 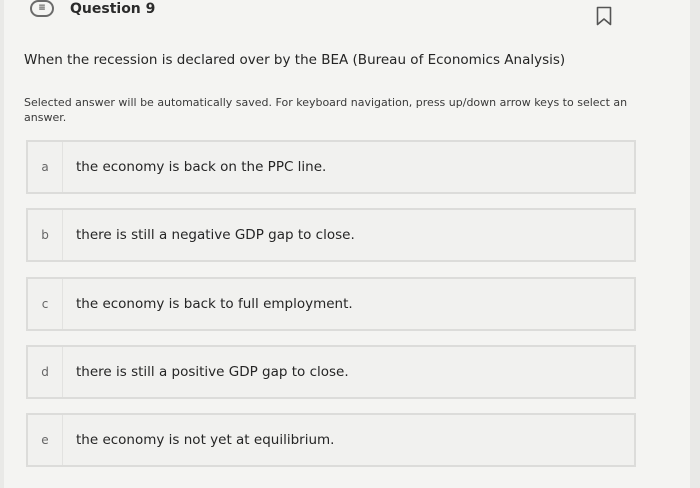 I want to click on option-letter-box: e, so click(x=45, y=440).